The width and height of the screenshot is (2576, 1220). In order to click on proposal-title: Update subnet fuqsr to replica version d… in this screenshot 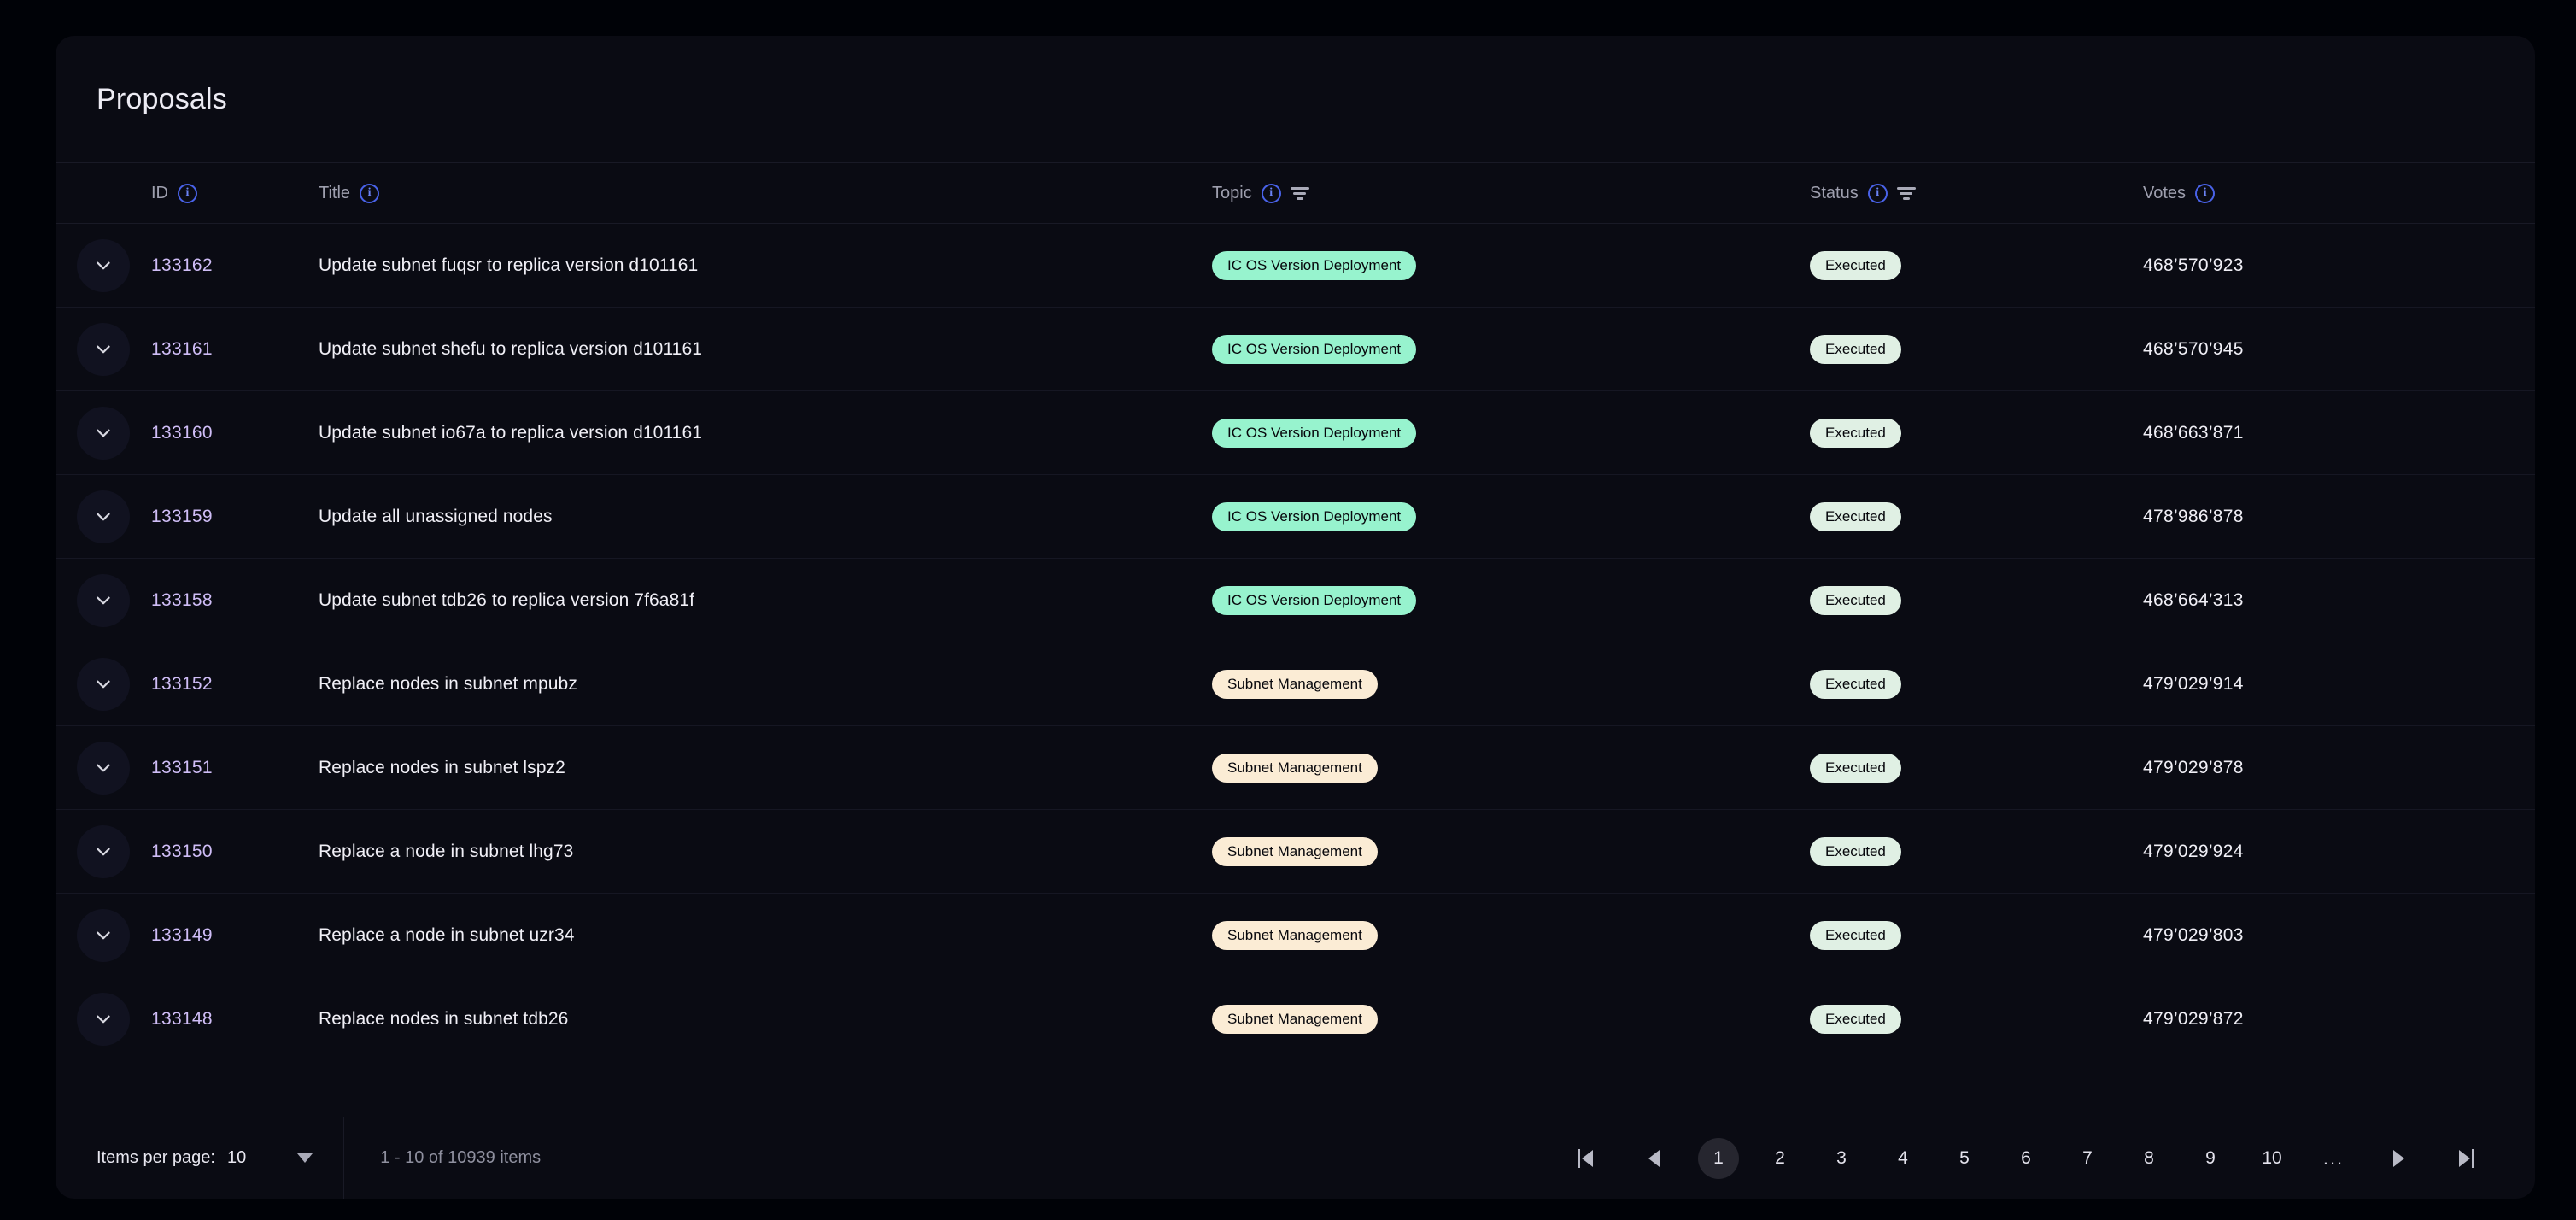, I will do `click(765, 265)`.